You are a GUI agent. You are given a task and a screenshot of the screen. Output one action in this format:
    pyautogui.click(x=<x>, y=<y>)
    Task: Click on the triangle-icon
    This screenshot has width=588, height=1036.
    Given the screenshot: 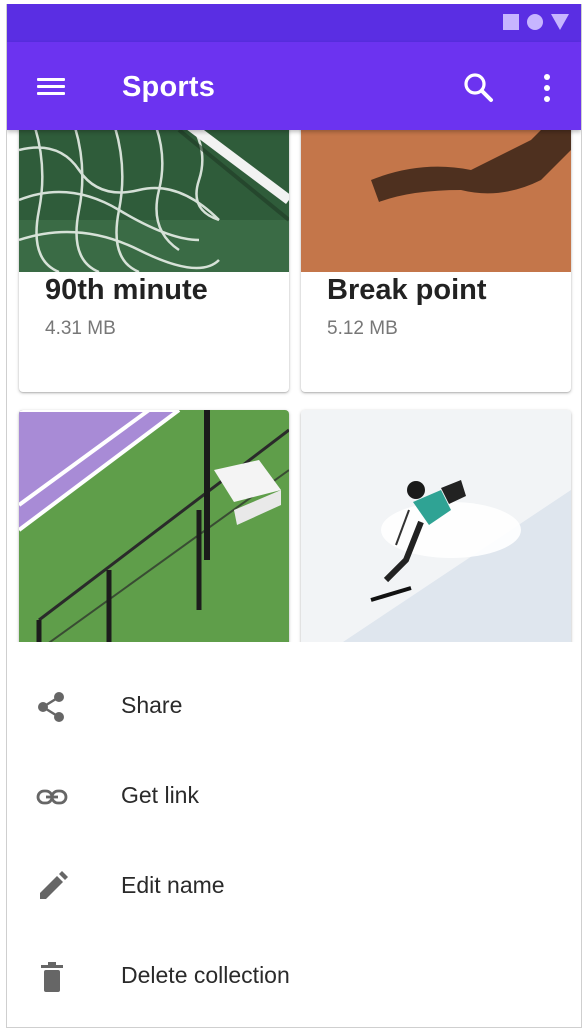 What is the action you would take?
    pyautogui.click(x=560, y=22)
    